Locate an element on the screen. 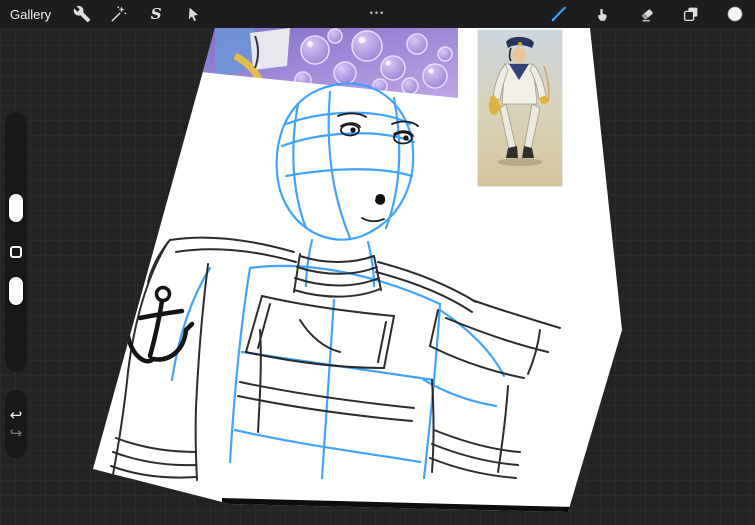 This screenshot has width=755, height=525. brush-size-slider-handle is located at coordinates (16, 208).